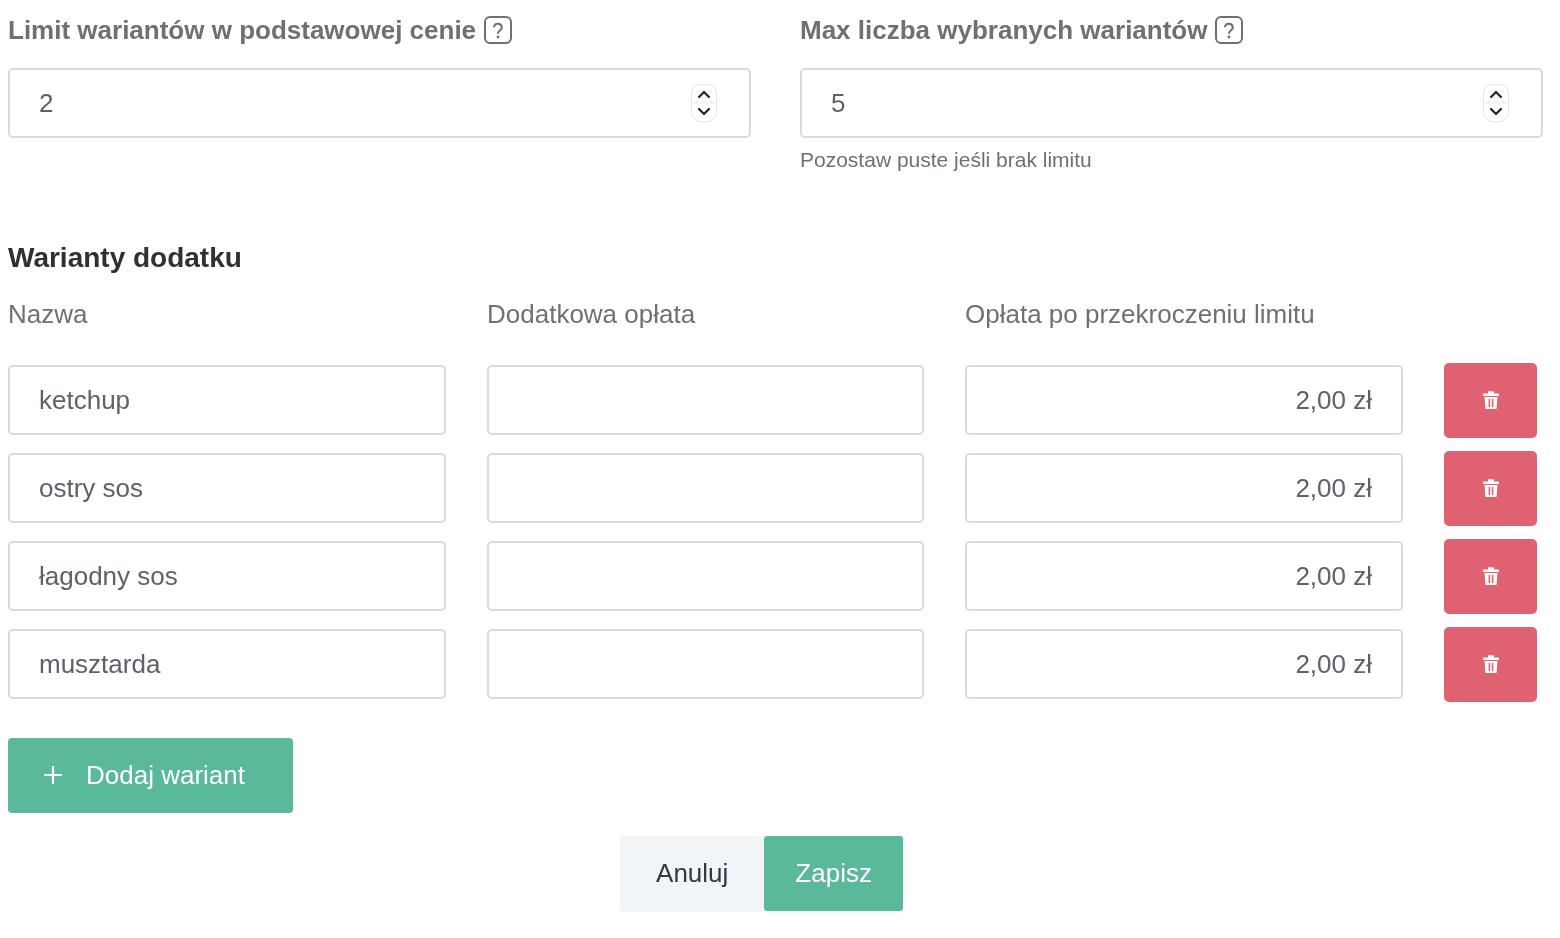 Image resolution: width=1560 pixels, height=938 pixels. What do you see at coordinates (227, 664) in the screenshot?
I see `name-input: musztarda` at bounding box center [227, 664].